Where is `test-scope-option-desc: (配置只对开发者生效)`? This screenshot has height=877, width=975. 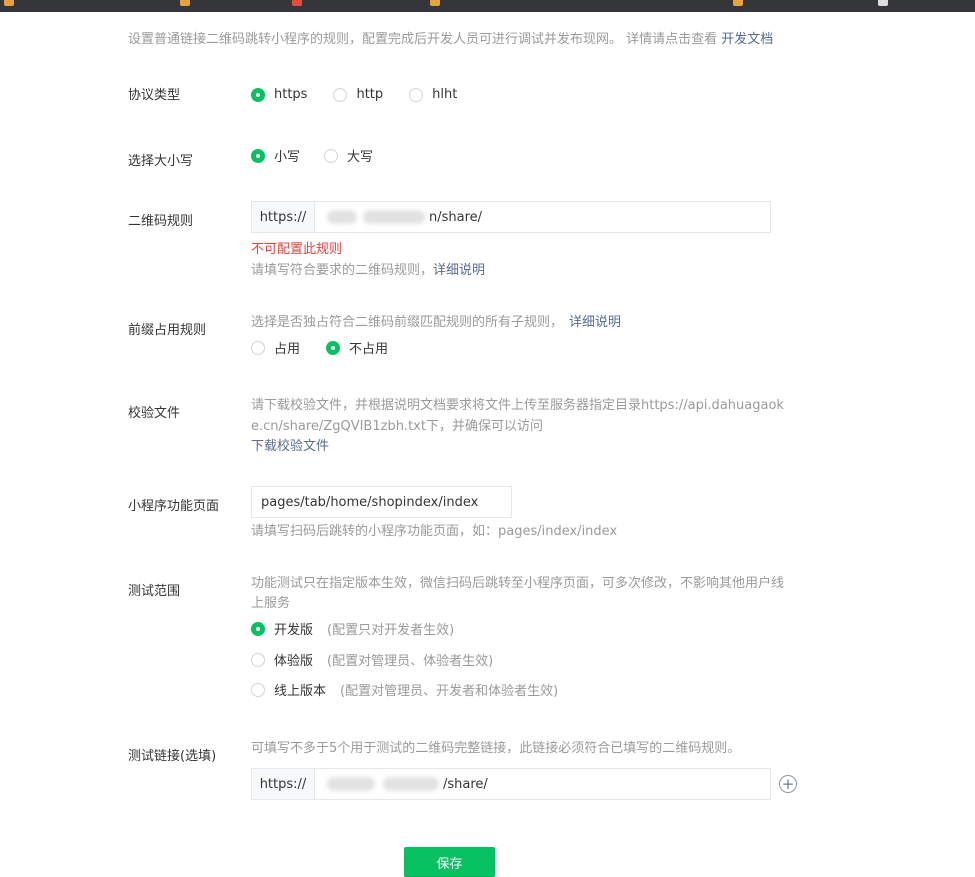 test-scope-option-desc: (配置只对开发者生效) is located at coordinates (391, 630).